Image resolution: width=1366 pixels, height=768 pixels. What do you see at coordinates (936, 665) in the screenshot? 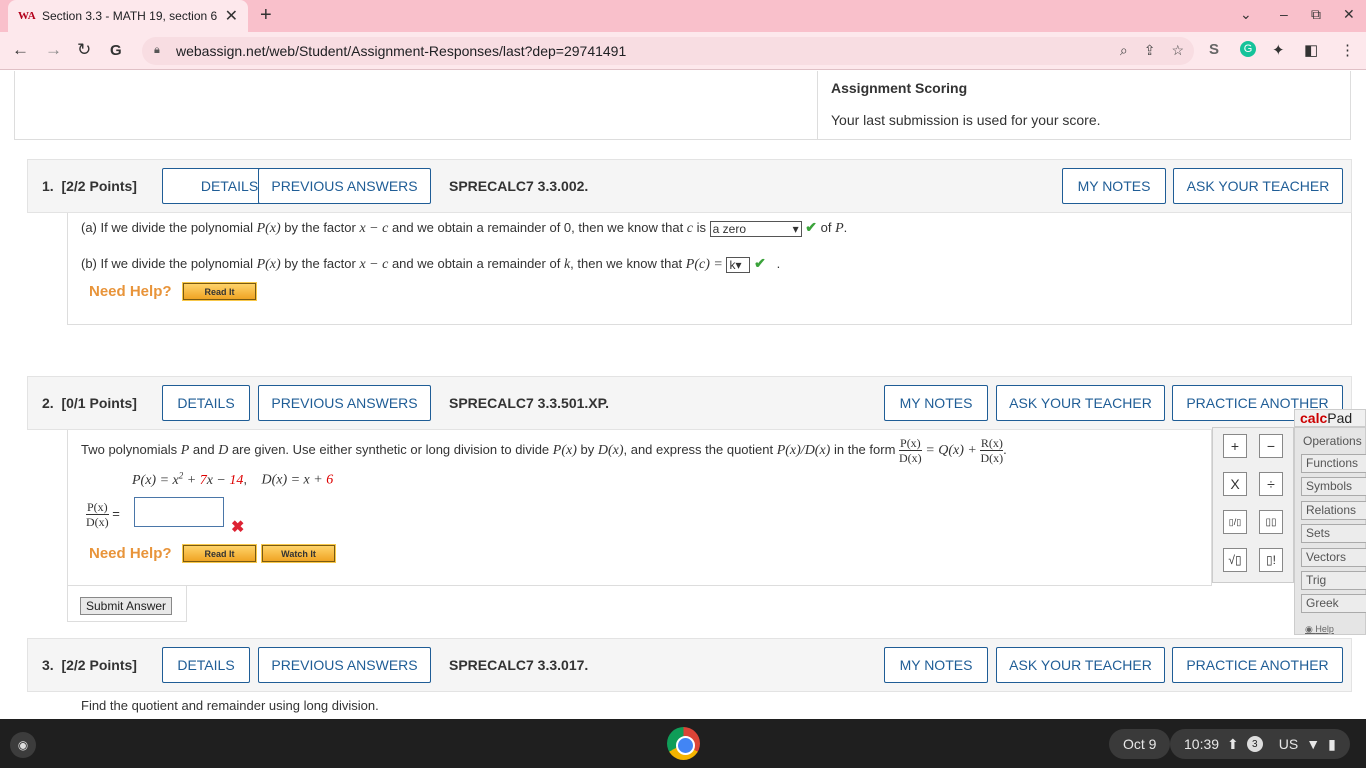
I see `q3-my-notes-button: MY NOTES` at bounding box center [936, 665].